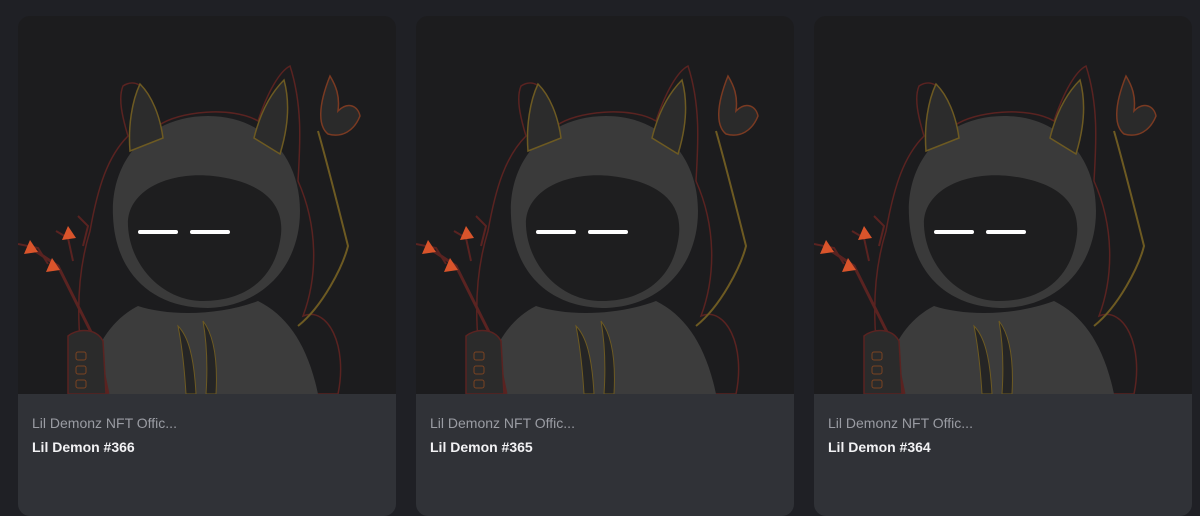  I want to click on card-info: Lil Demonz NFT Offic... Lil Demon #365, so click(605, 425).